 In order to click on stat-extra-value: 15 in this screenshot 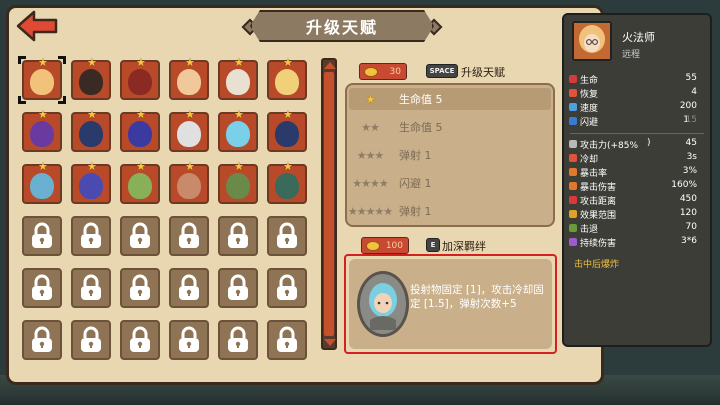, I will do `click(691, 120)`.